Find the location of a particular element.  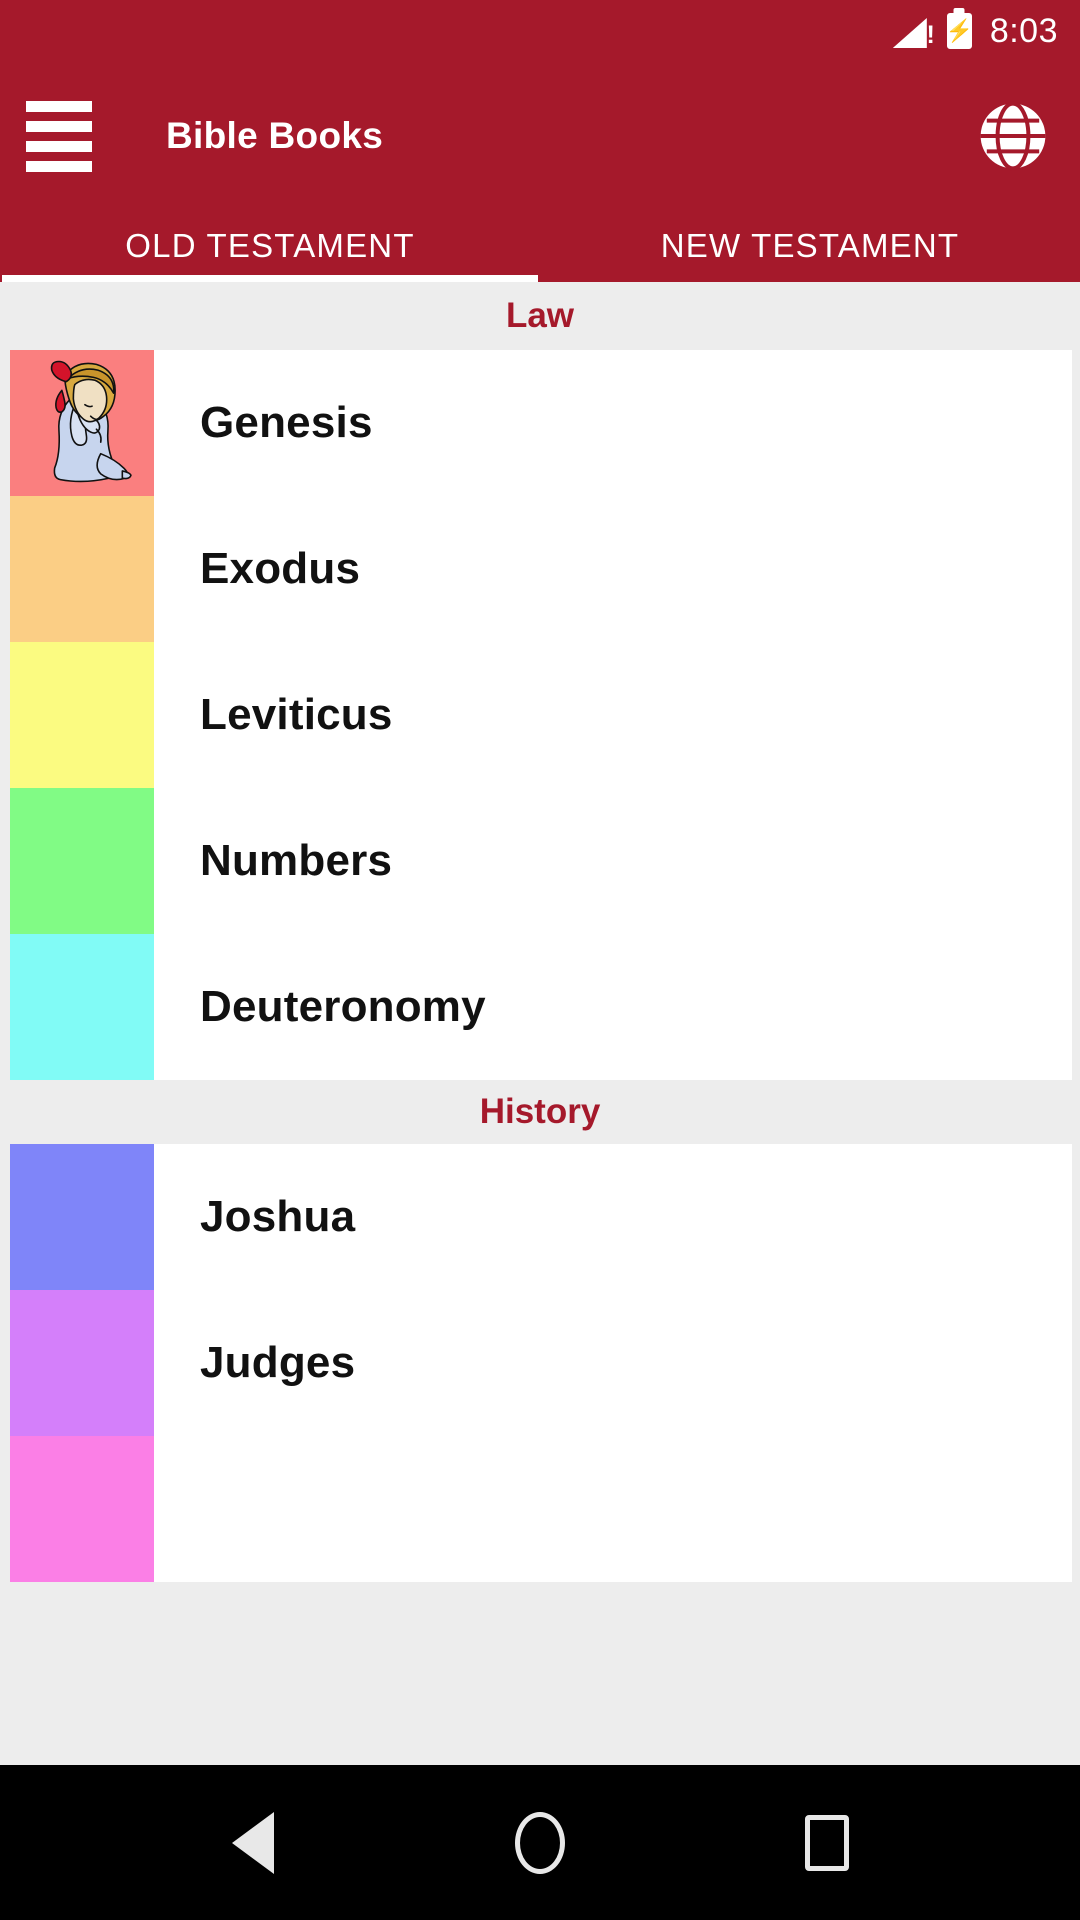

battery-charging-icon: ⚡ is located at coordinates (959, 31).